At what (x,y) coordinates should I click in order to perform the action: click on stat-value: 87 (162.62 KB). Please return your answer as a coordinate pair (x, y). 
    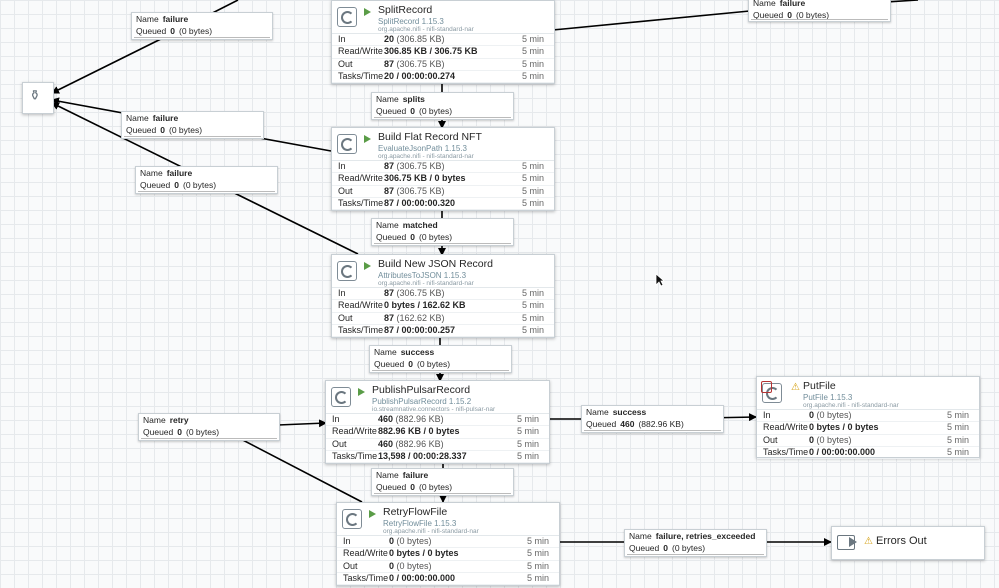
    Looking at the image, I should click on (414, 318).